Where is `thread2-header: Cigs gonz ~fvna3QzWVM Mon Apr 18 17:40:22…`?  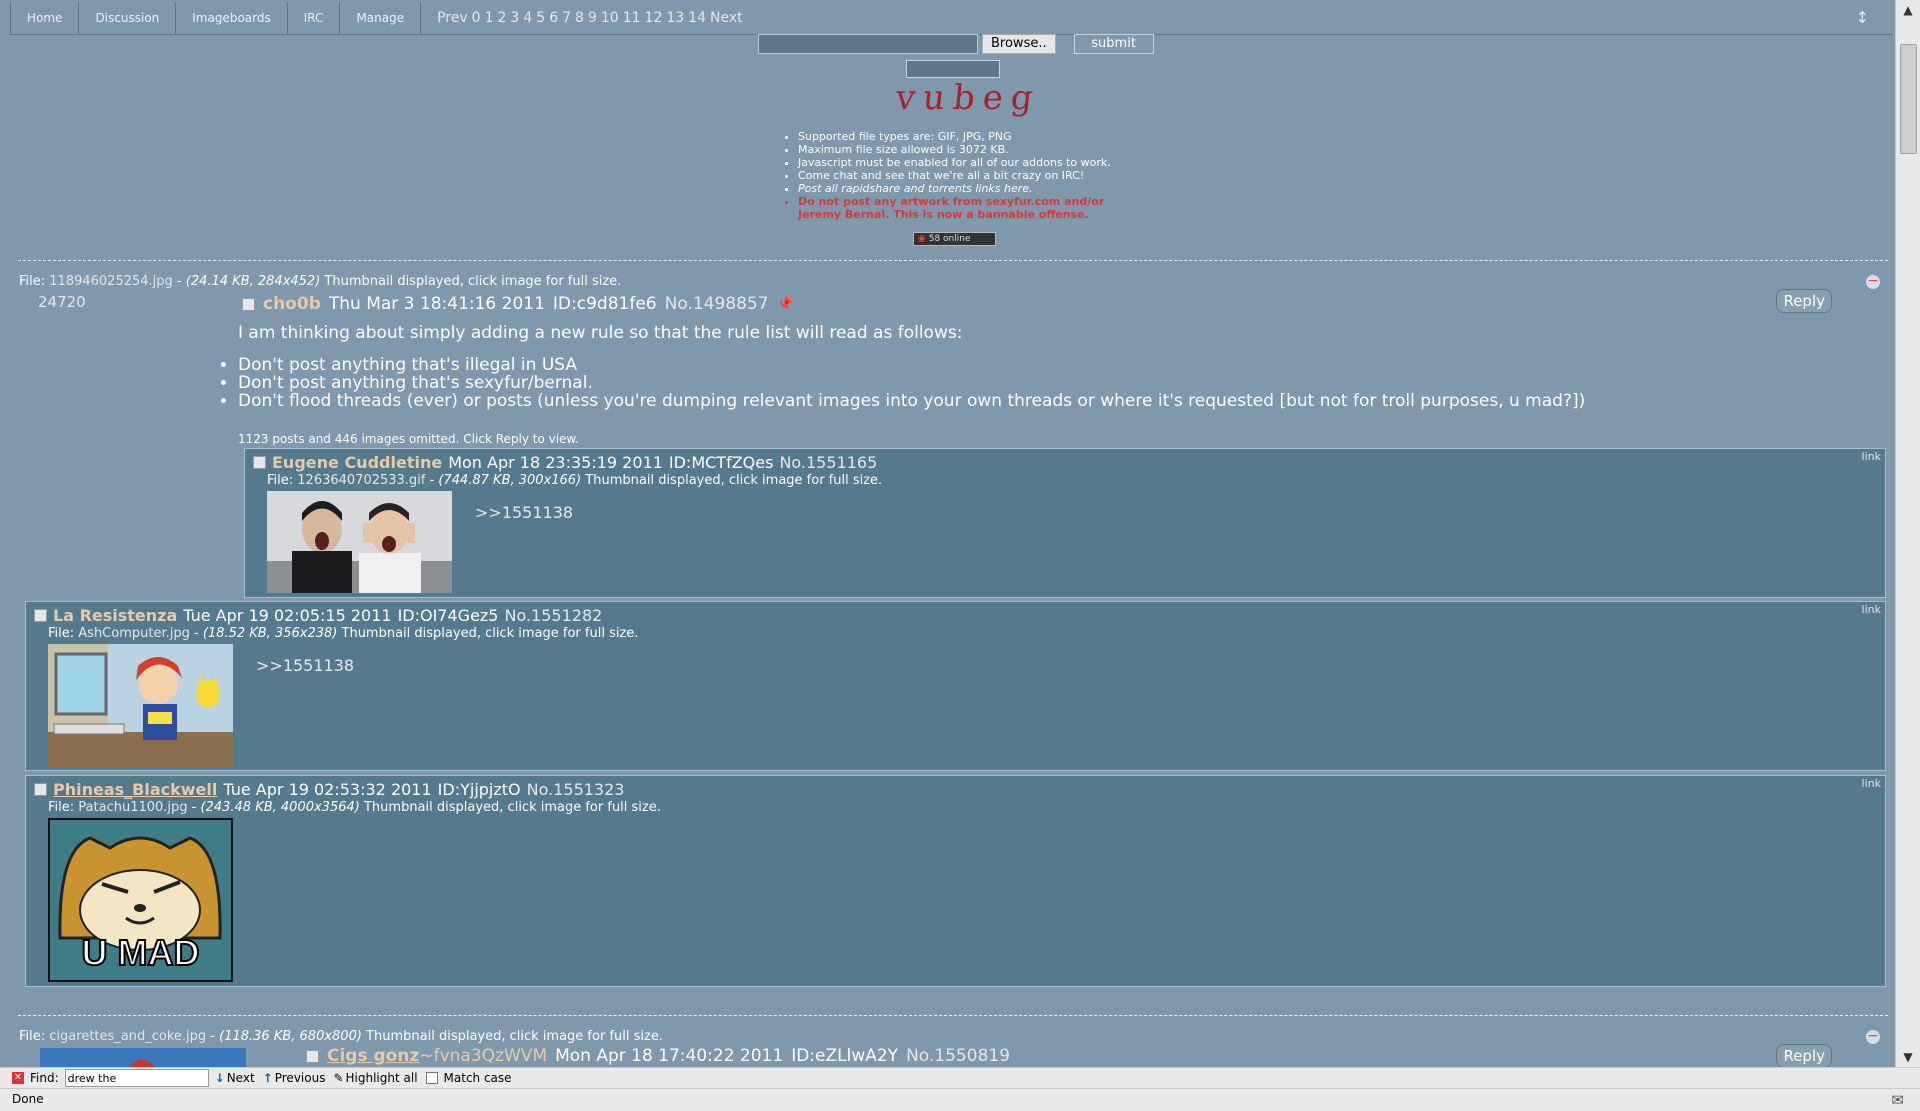 thread2-header: Cigs gonz ~fvna3QzWVM Mon Apr 18 17:40:22… is located at coordinates (658, 1056).